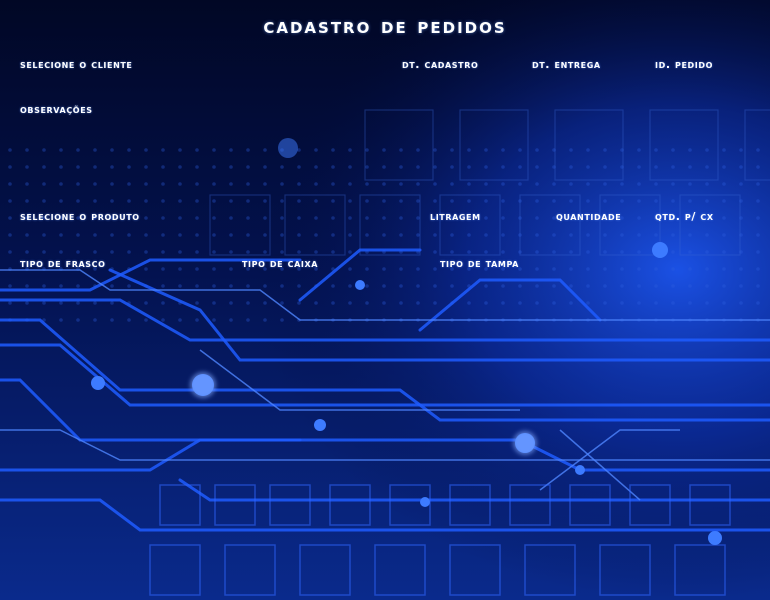 The width and height of the screenshot is (770, 600). Describe the element at coordinates (455, 216) in the screenshot. I see `label-litragem: LITRAGEM` at that location.